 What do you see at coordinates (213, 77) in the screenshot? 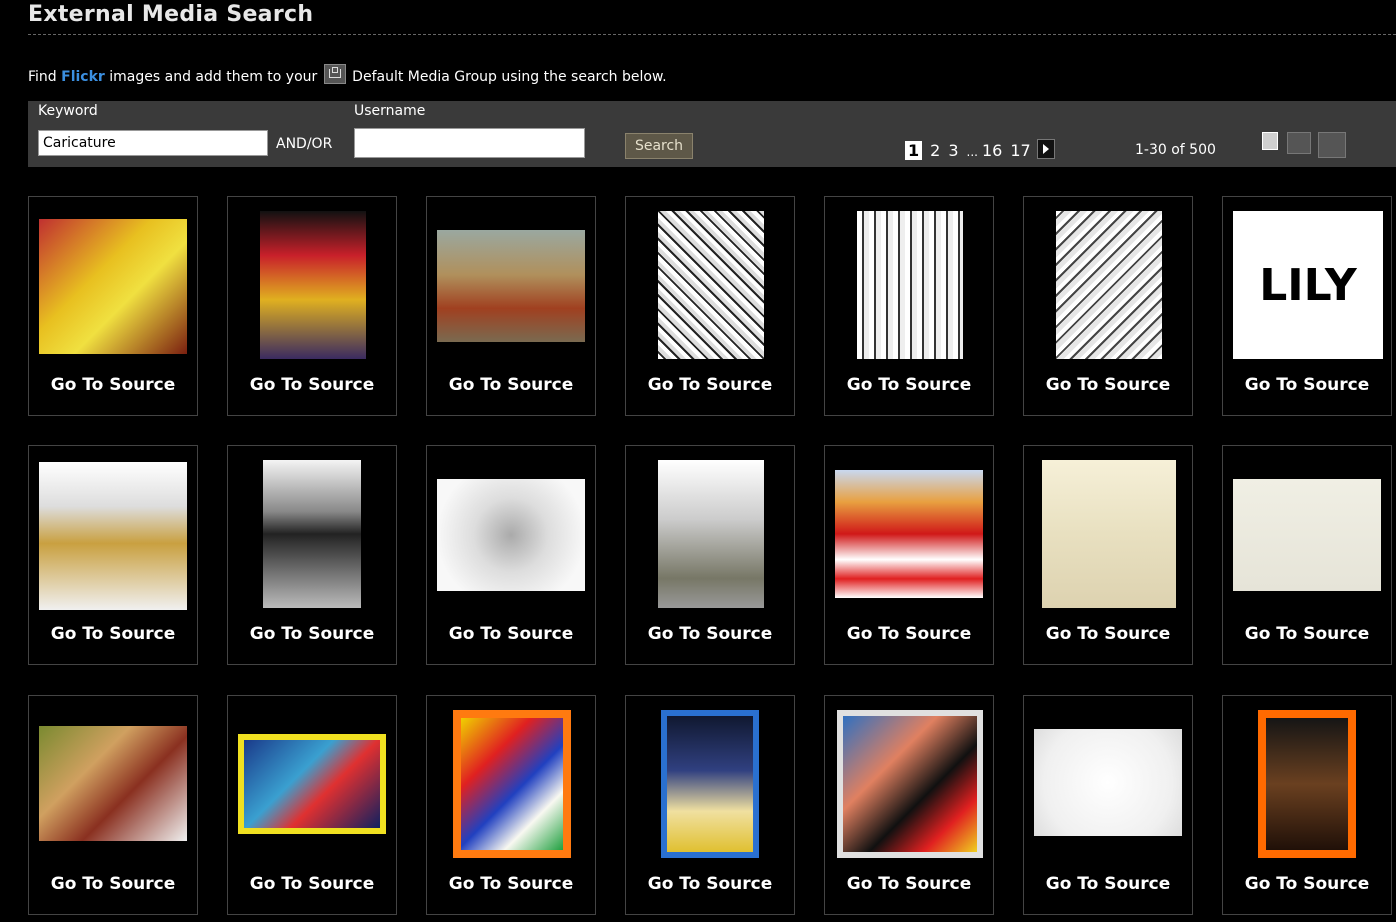
I see `desc-middle: images and add them to your` at bounding box center [213, 77].